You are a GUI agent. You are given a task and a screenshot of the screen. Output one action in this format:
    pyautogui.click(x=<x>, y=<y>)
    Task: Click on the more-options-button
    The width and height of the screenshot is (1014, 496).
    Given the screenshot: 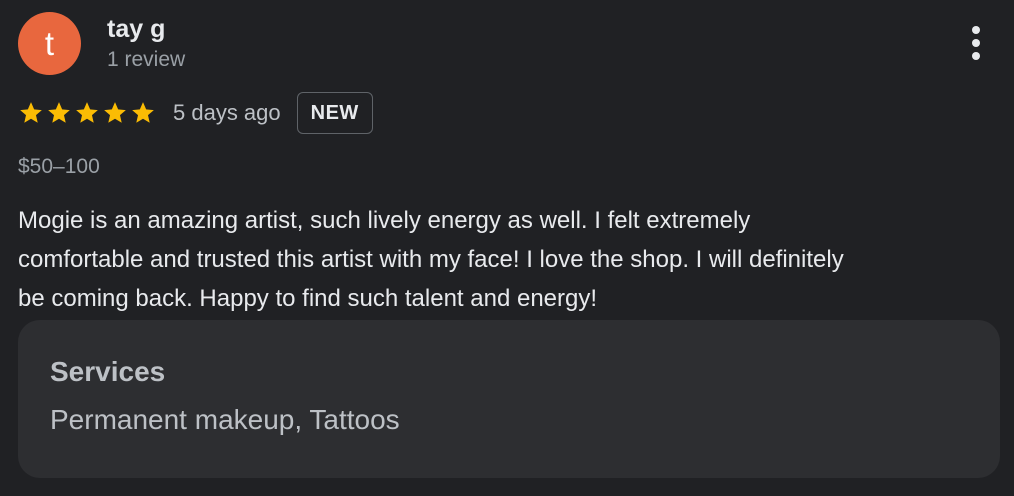 What is the action you would take?
    pyautogui.click(x=976, y=43)
    